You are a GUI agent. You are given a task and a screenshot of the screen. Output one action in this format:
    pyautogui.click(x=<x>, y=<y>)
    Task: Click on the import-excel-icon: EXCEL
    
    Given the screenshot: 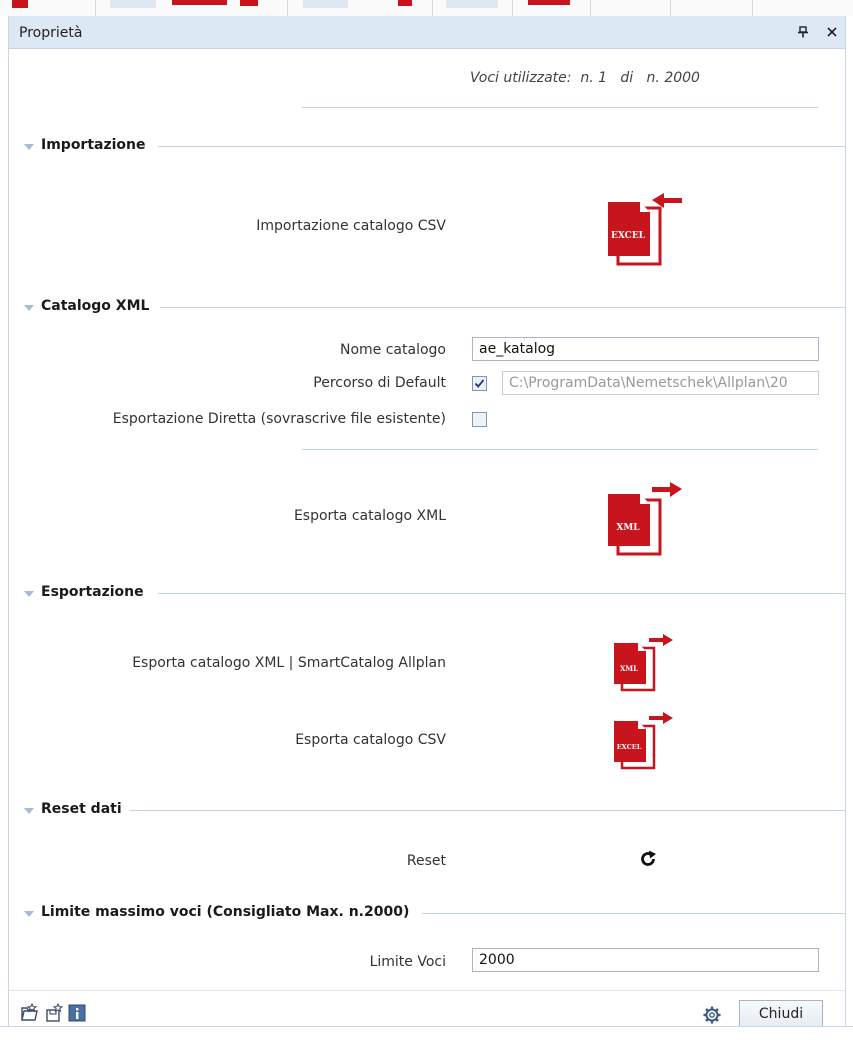 What is the action you would take?
    pyautogui.click(x=646, y=231)
    